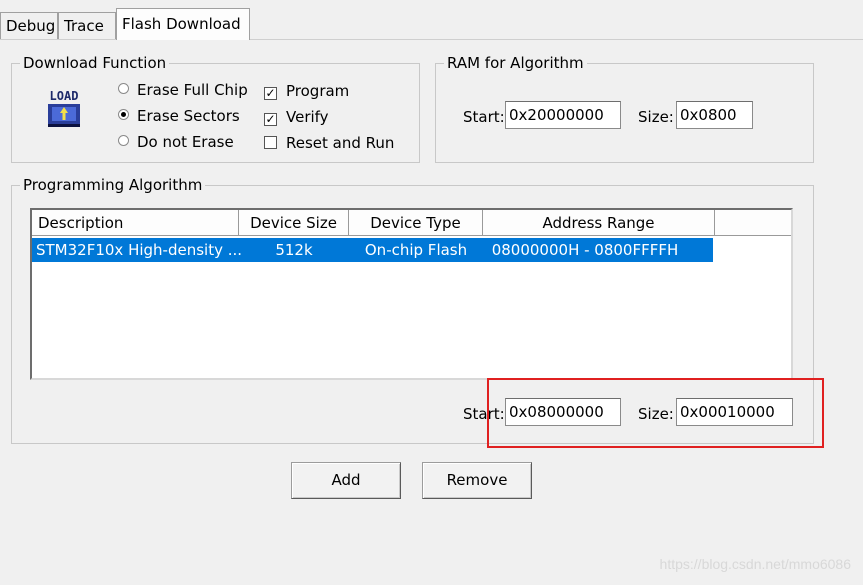  Describe the element at coordinates (714, 115) in the screenshot. I see `ram-size-input: 0x0800` at that location.